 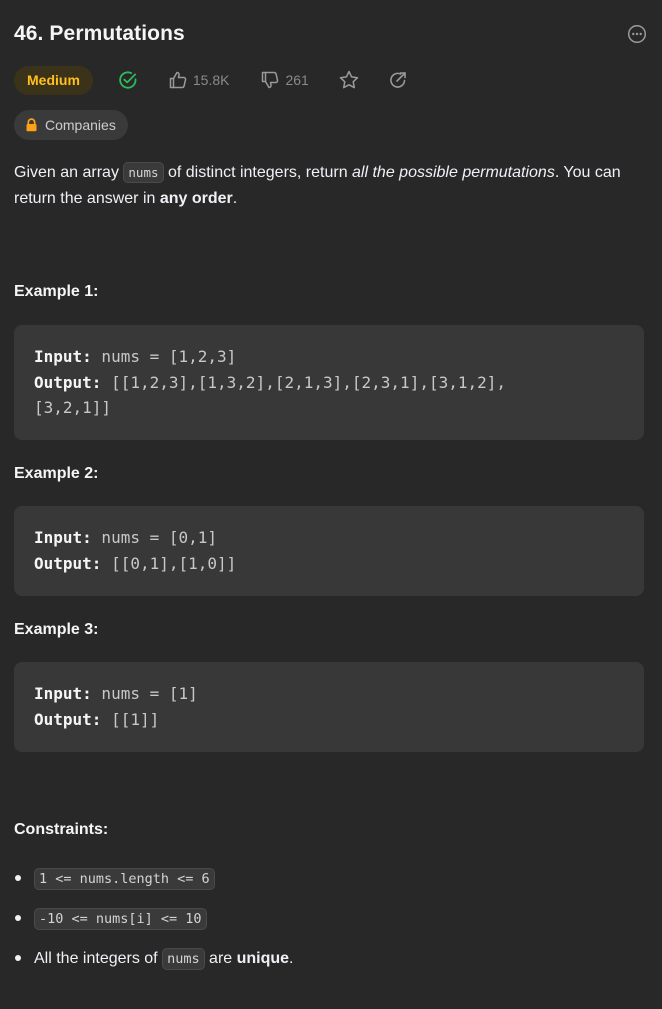 I want to click on inline-code: -10 <= nums[i] <= 10, so click(x=120, y=919).